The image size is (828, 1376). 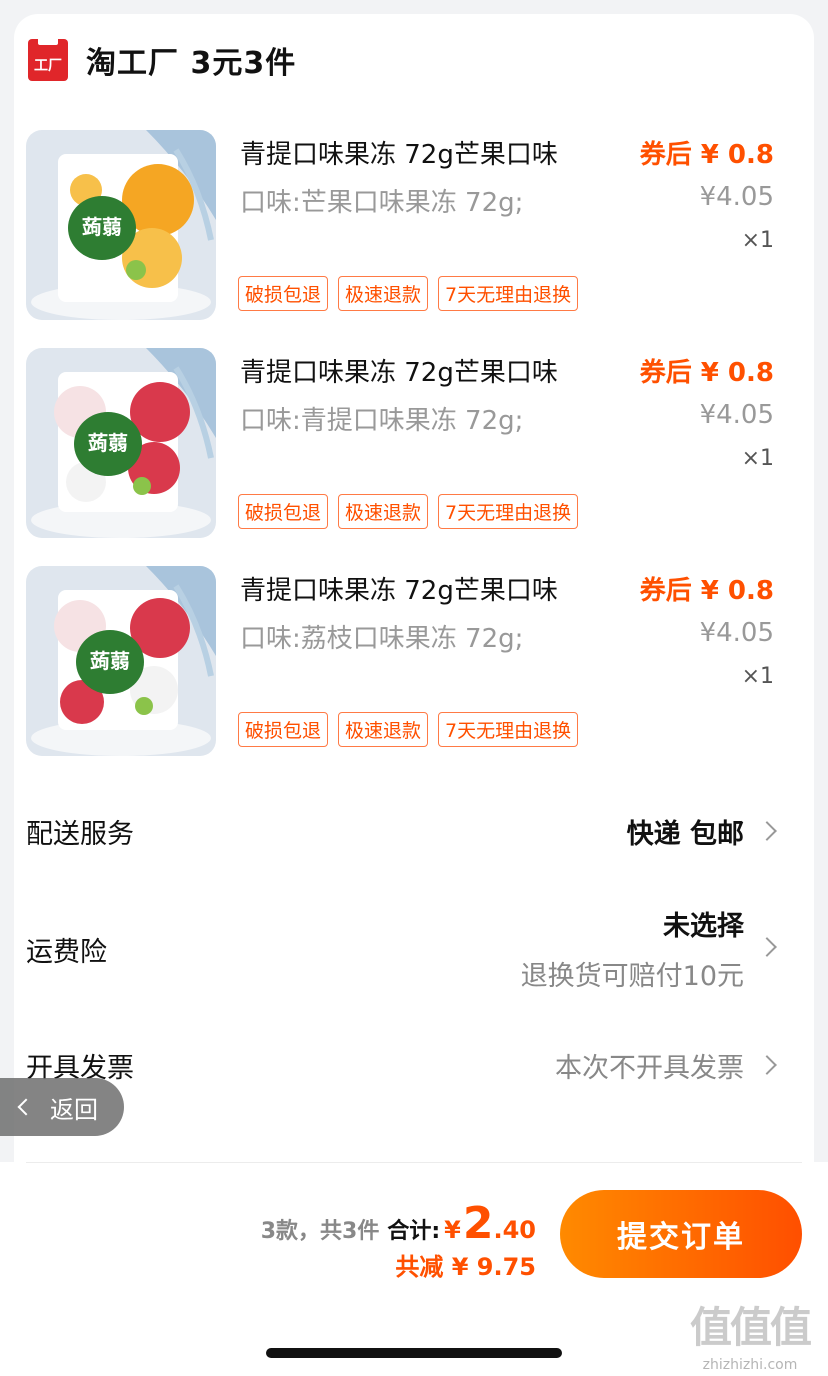 I want to click on store-header: 工厂 淘工厂 3元3件, so click(x=162, y=58).